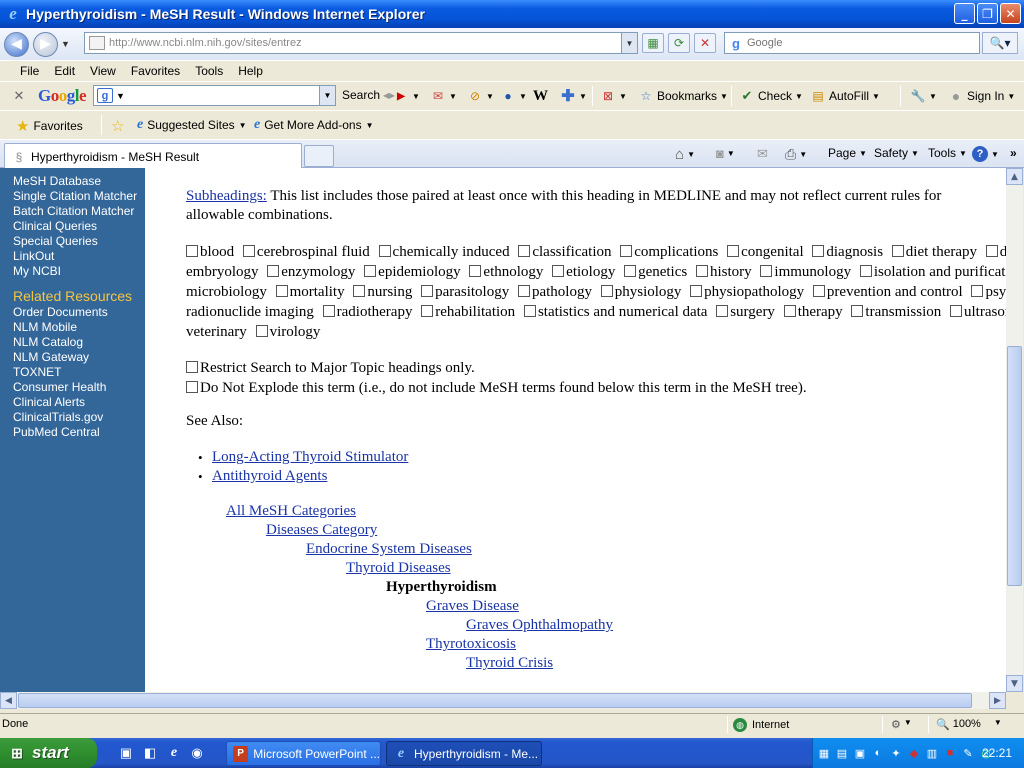 The width and height of the screenshot is (1024, 768). What do you see at coordinates (192, 387) in the screenshot?
I see `do-not-explode-checkbox` at bounding box center [192, 387].